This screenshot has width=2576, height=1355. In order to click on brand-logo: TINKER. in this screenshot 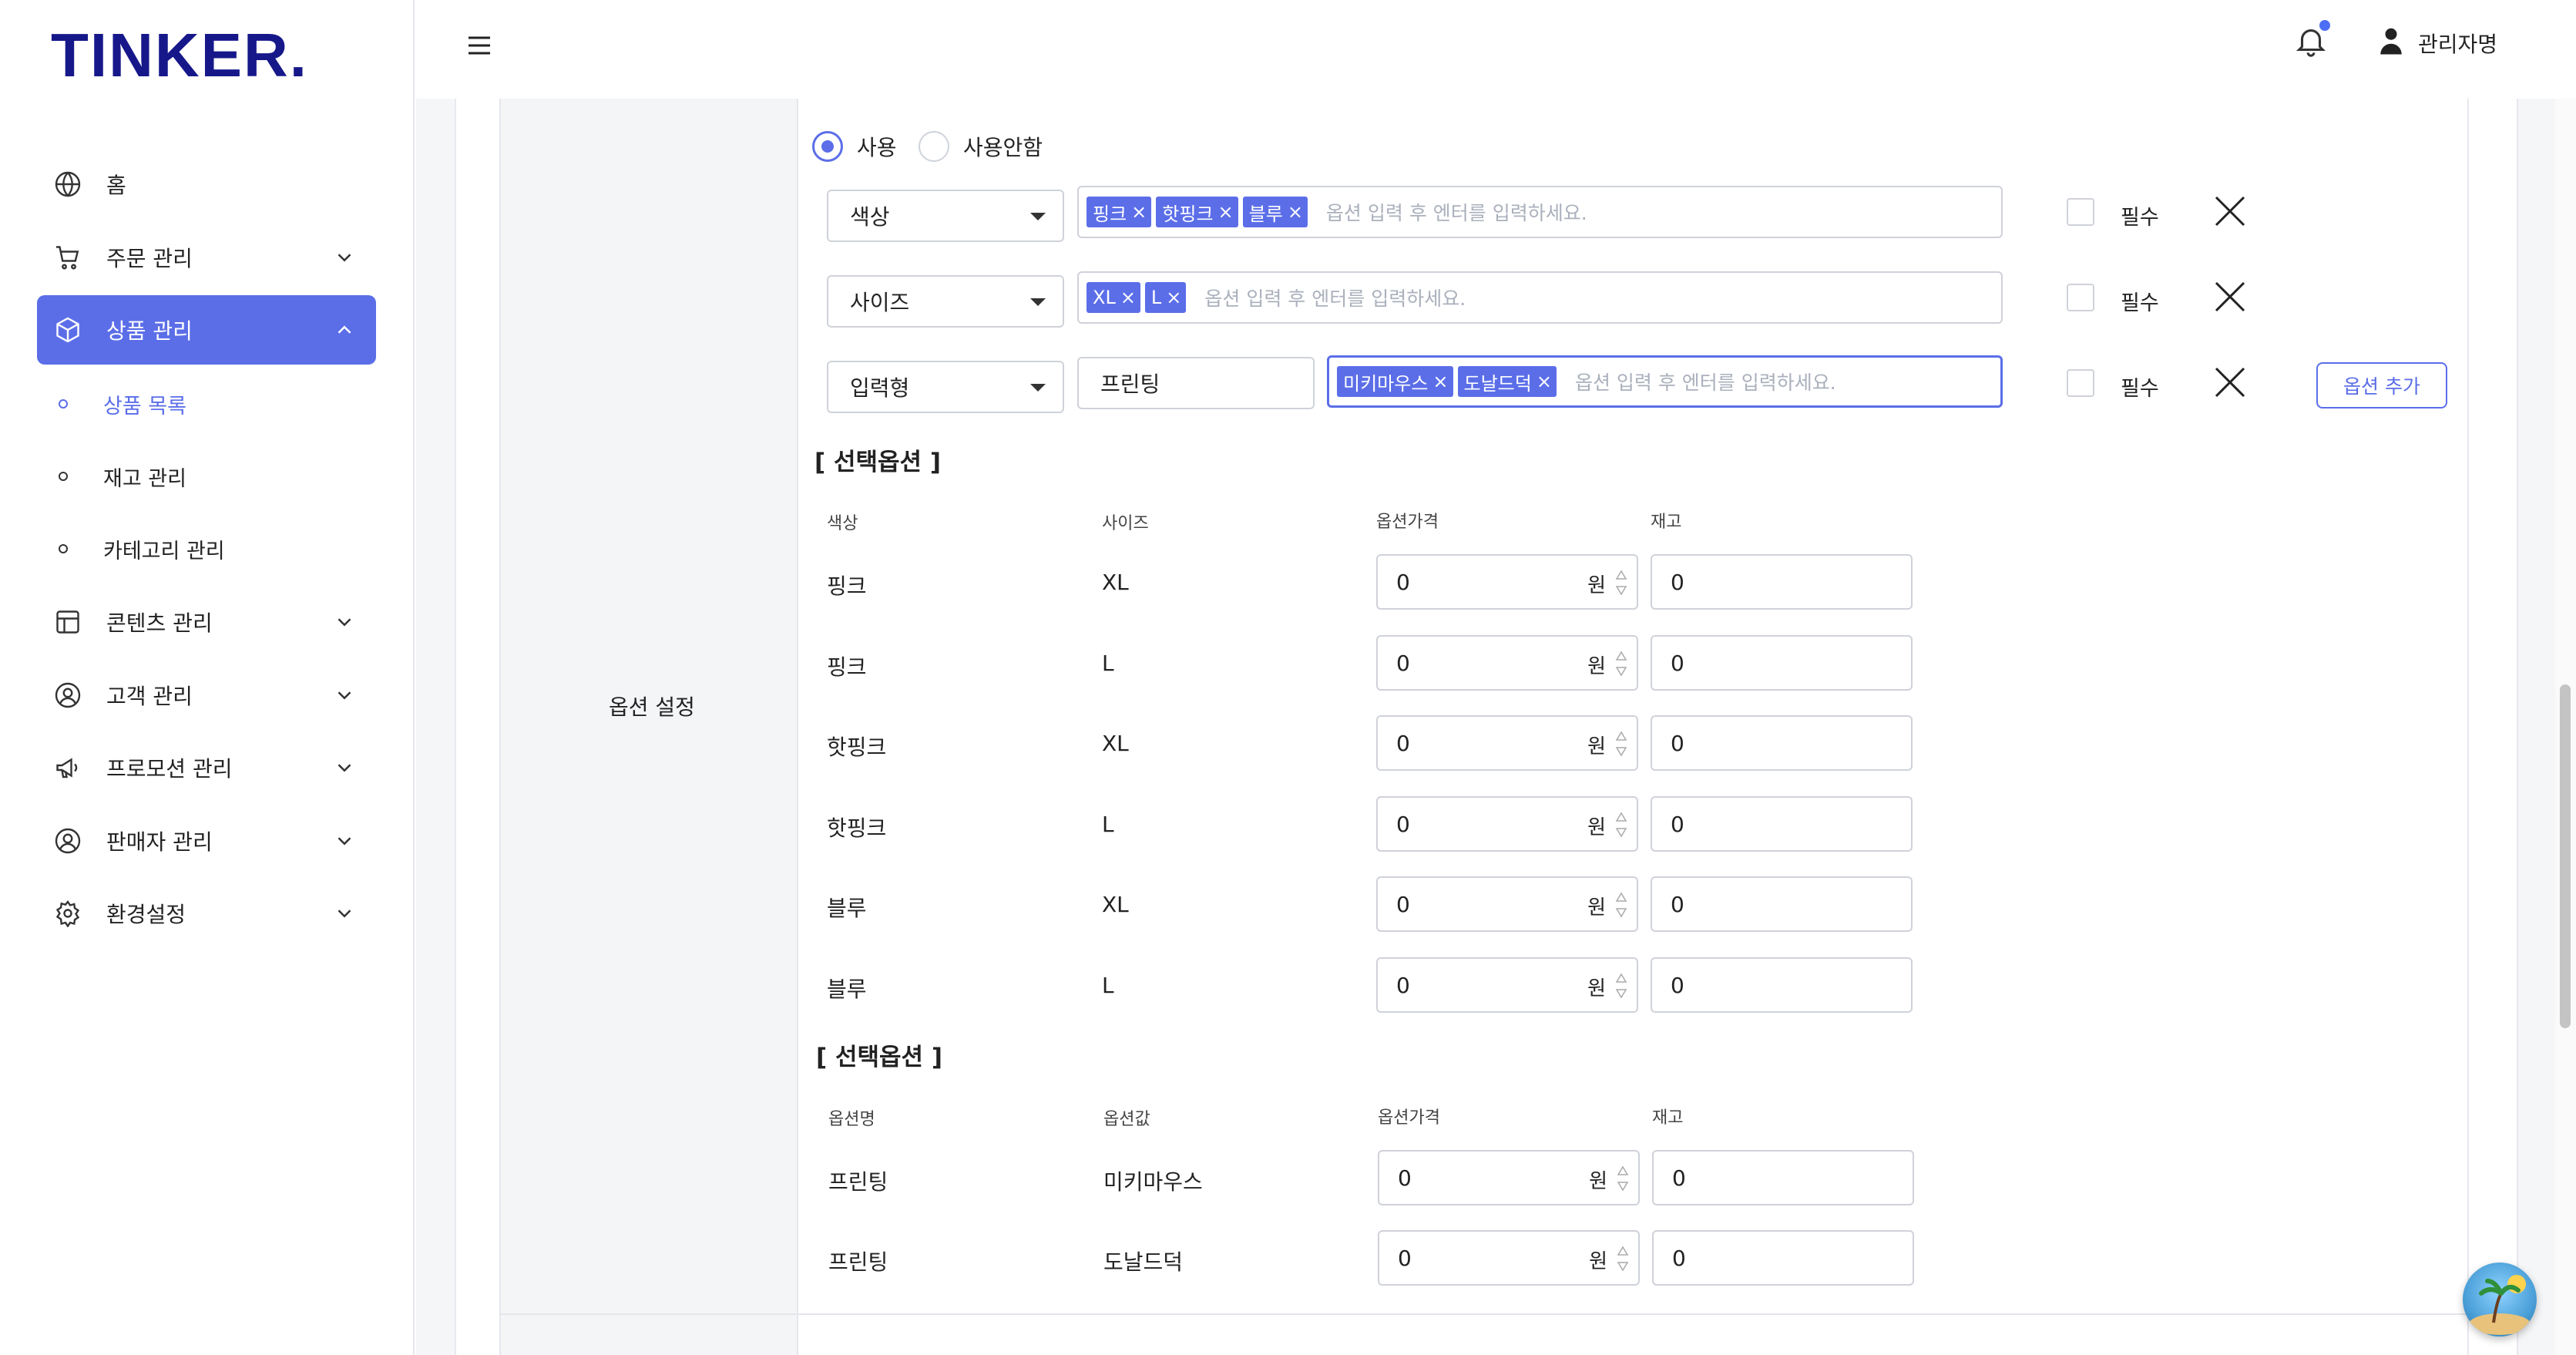, I will do `click(179, 55)`.